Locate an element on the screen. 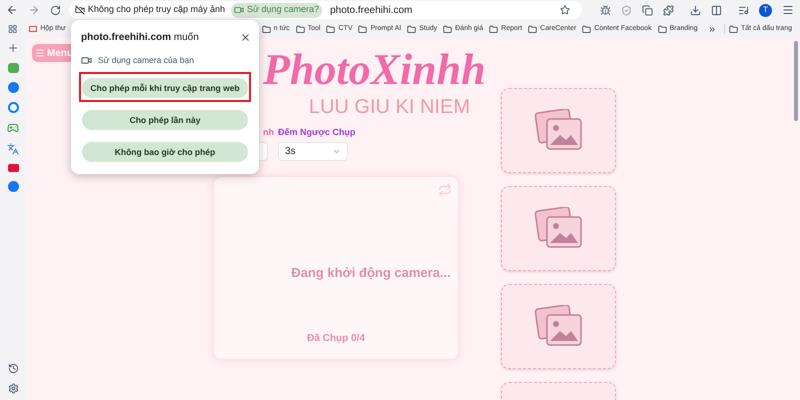 Image resolution: width=800 pixels, height=400 pixels. mail-icon is located at coordinates (33, 29).